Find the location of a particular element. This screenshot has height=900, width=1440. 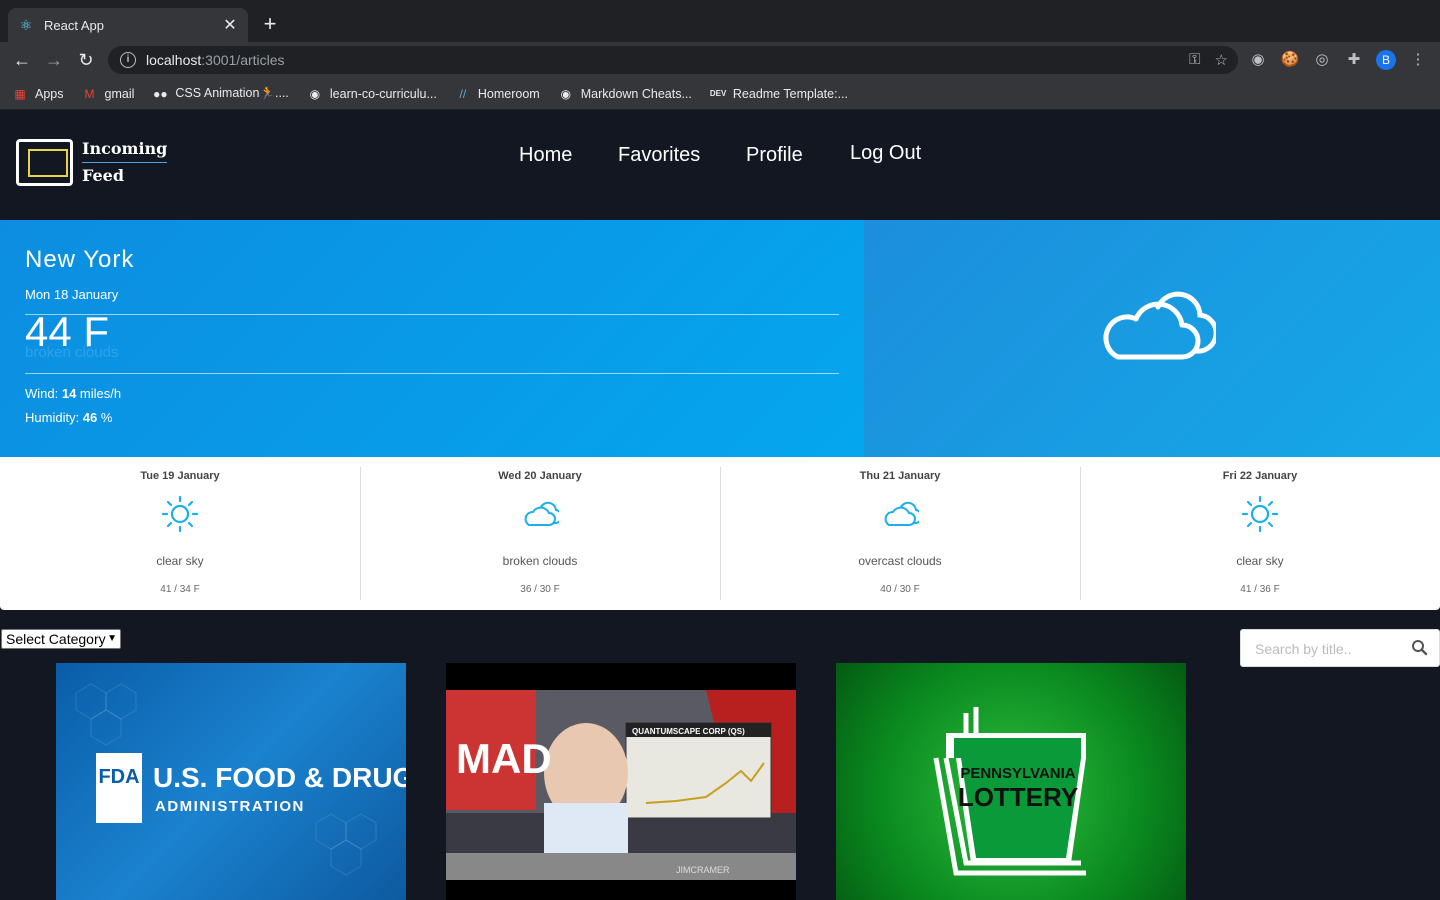

reload-icon: ↻ is located at coordinates (86, 60).